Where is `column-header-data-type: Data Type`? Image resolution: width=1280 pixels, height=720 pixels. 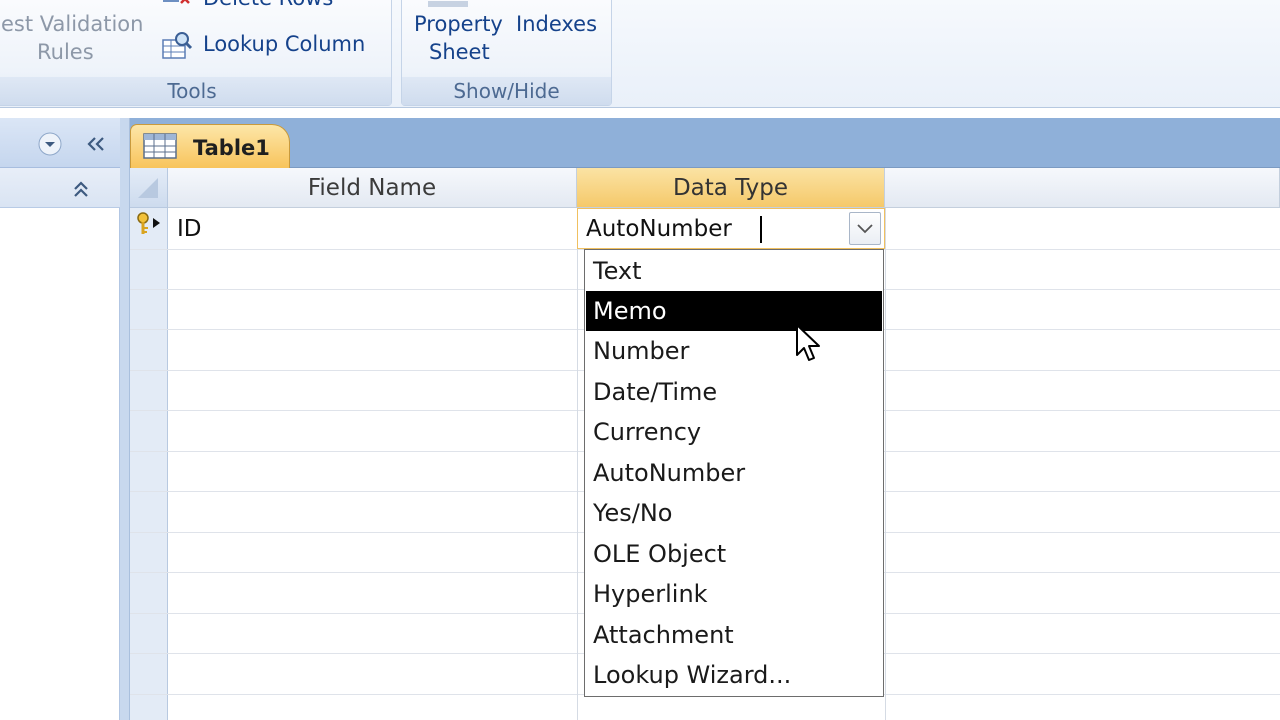
column-header-data-type: Data Type is located at coordinates (731, 188).